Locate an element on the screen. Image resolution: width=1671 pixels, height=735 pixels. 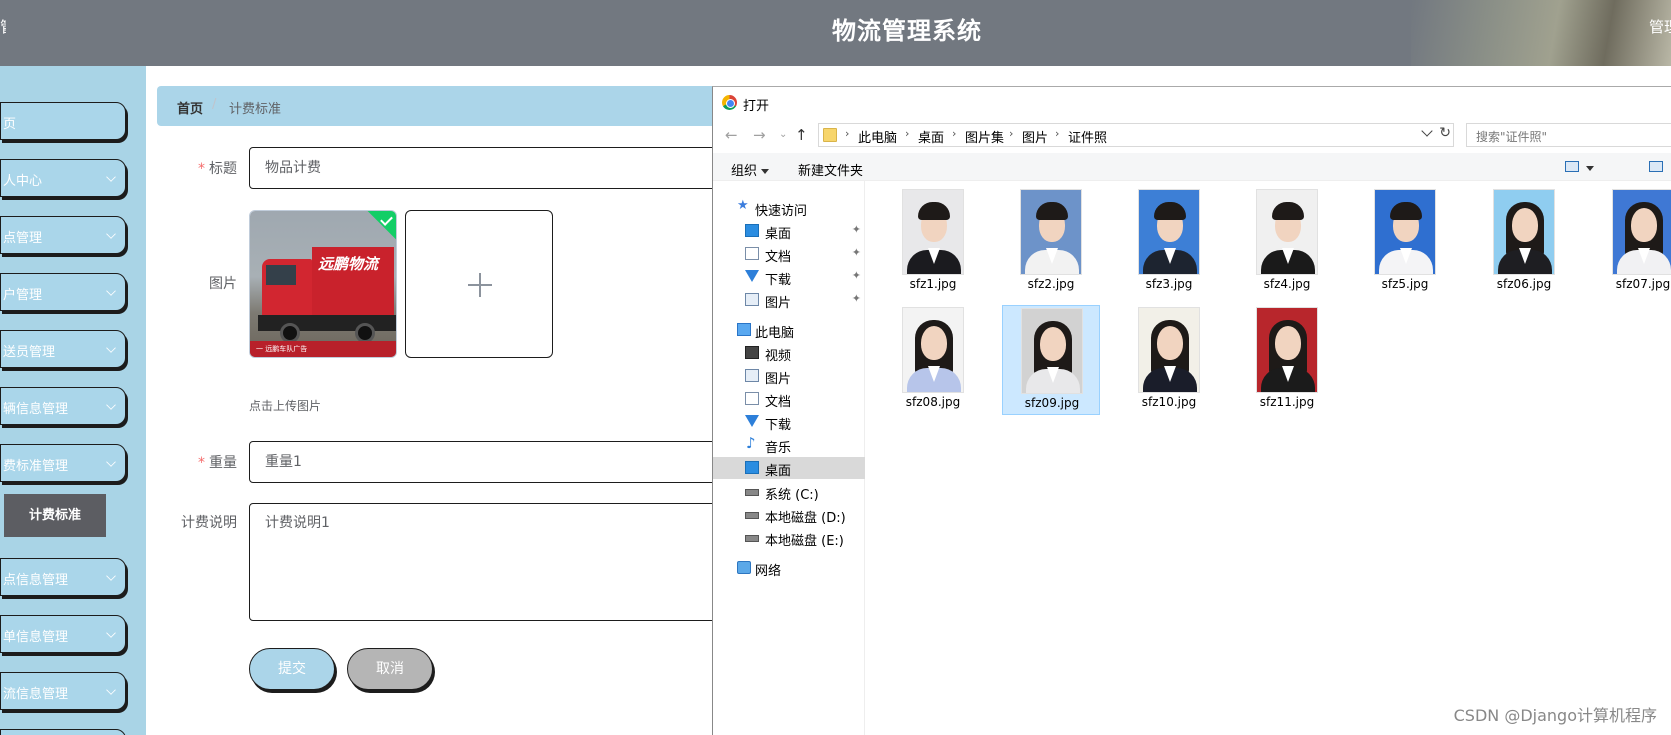
sidebar-item-logistics-management: 流信息管理 is located at coordinates (63, 691).